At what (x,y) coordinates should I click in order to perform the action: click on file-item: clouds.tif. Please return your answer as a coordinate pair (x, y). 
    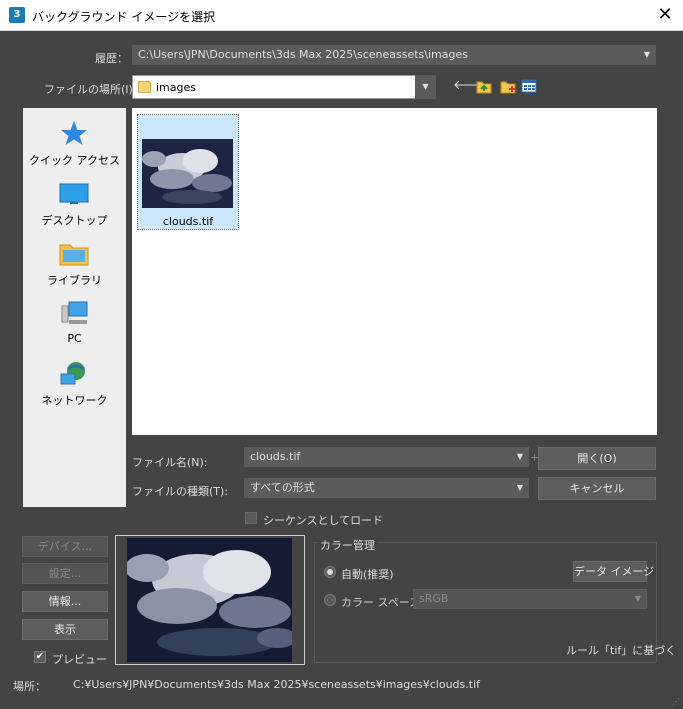
    Looking at the image, I should click on (188, 172).